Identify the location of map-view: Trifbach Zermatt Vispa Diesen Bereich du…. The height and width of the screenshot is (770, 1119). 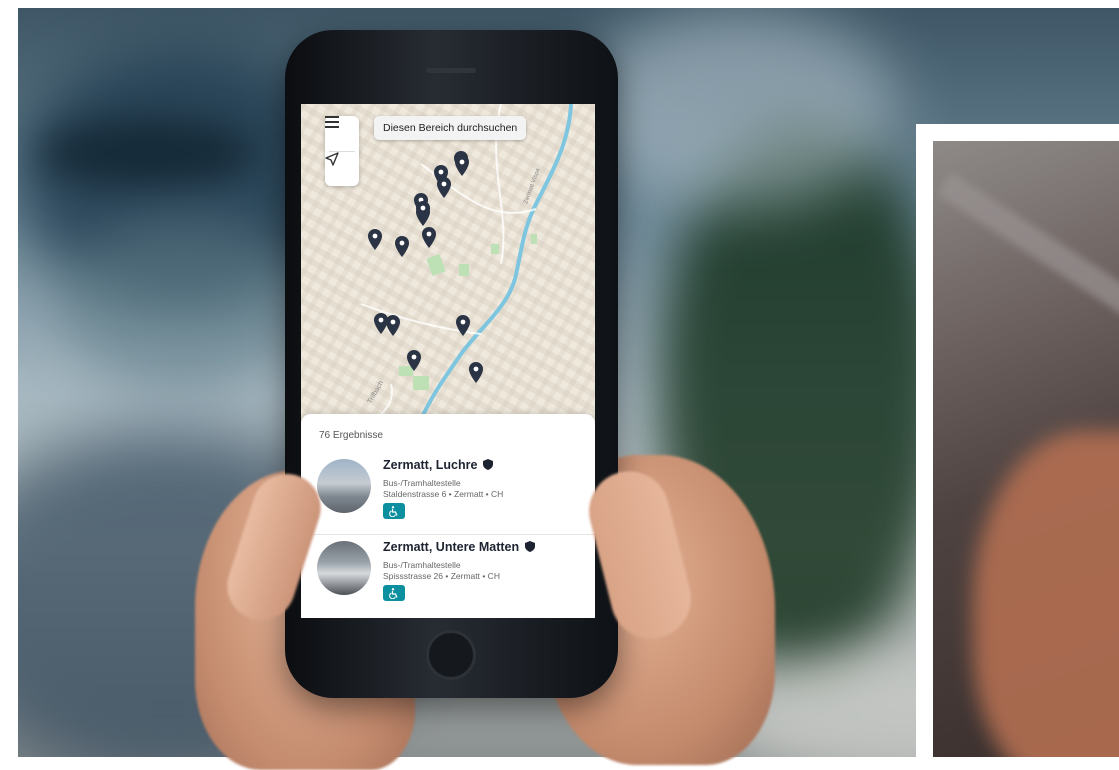
(448, 264).